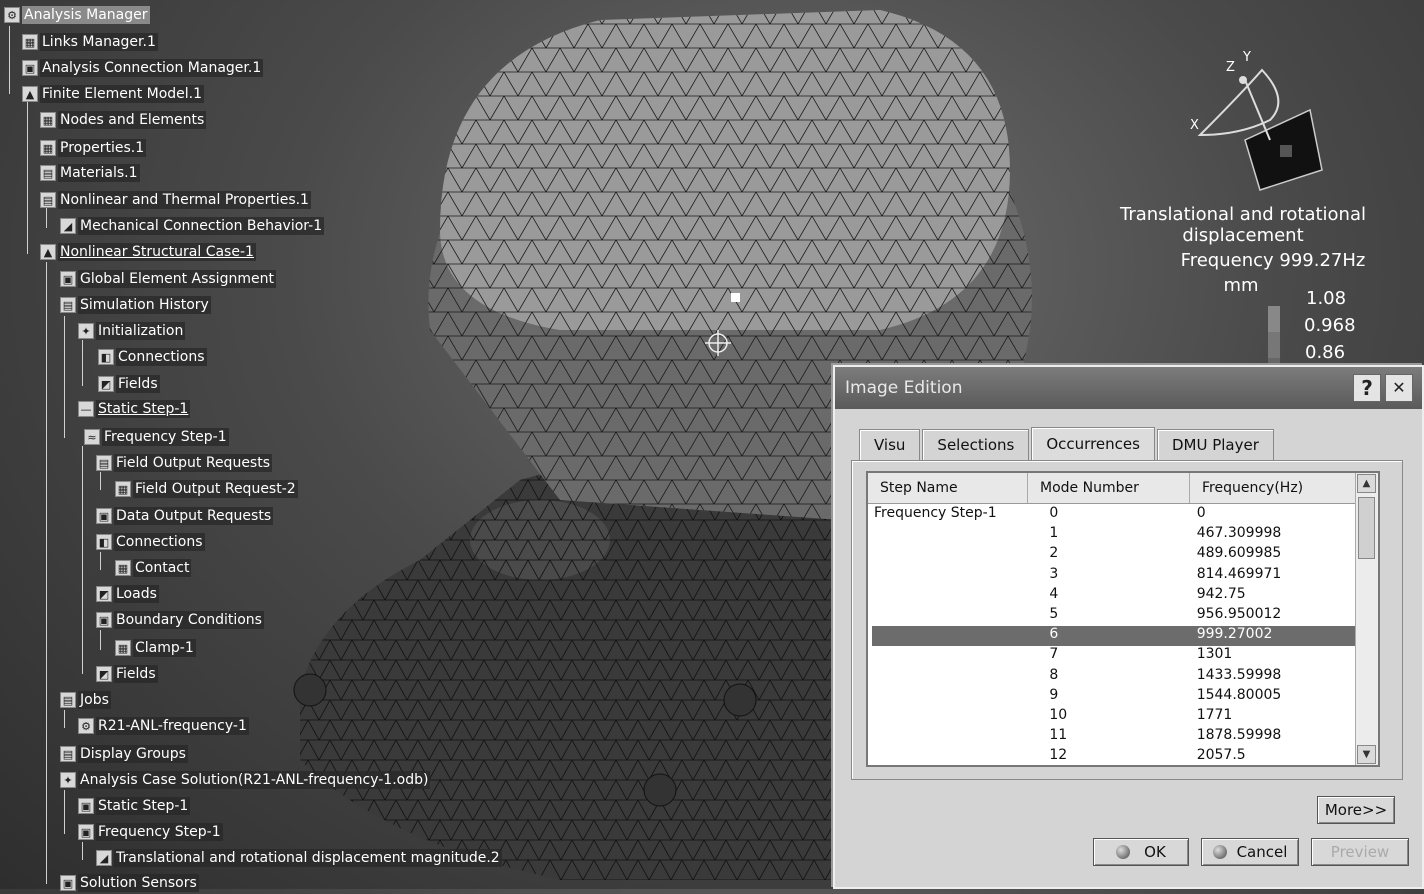  What do you see at coordinates (106, 384) in the screenshot?
I see `fields-icon: ◩` at bounding box center [106, 384].